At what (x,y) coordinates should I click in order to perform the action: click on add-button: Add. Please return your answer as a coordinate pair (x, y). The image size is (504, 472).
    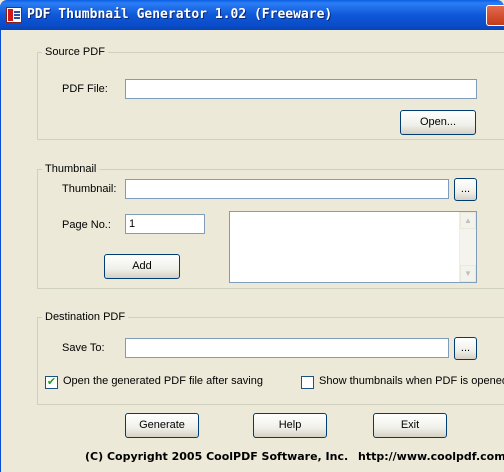
    Looking at the image, I should click on (142, 266).